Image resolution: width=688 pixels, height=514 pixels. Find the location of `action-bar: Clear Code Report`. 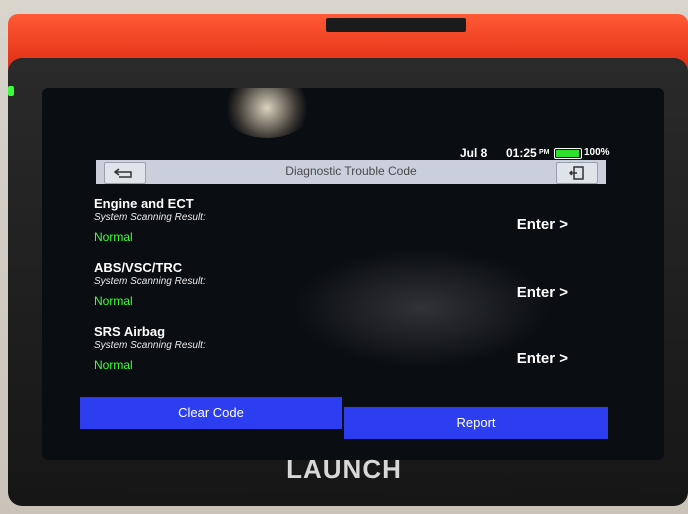

action-bar: Clear Code Report is located at coordinates (344, 418).